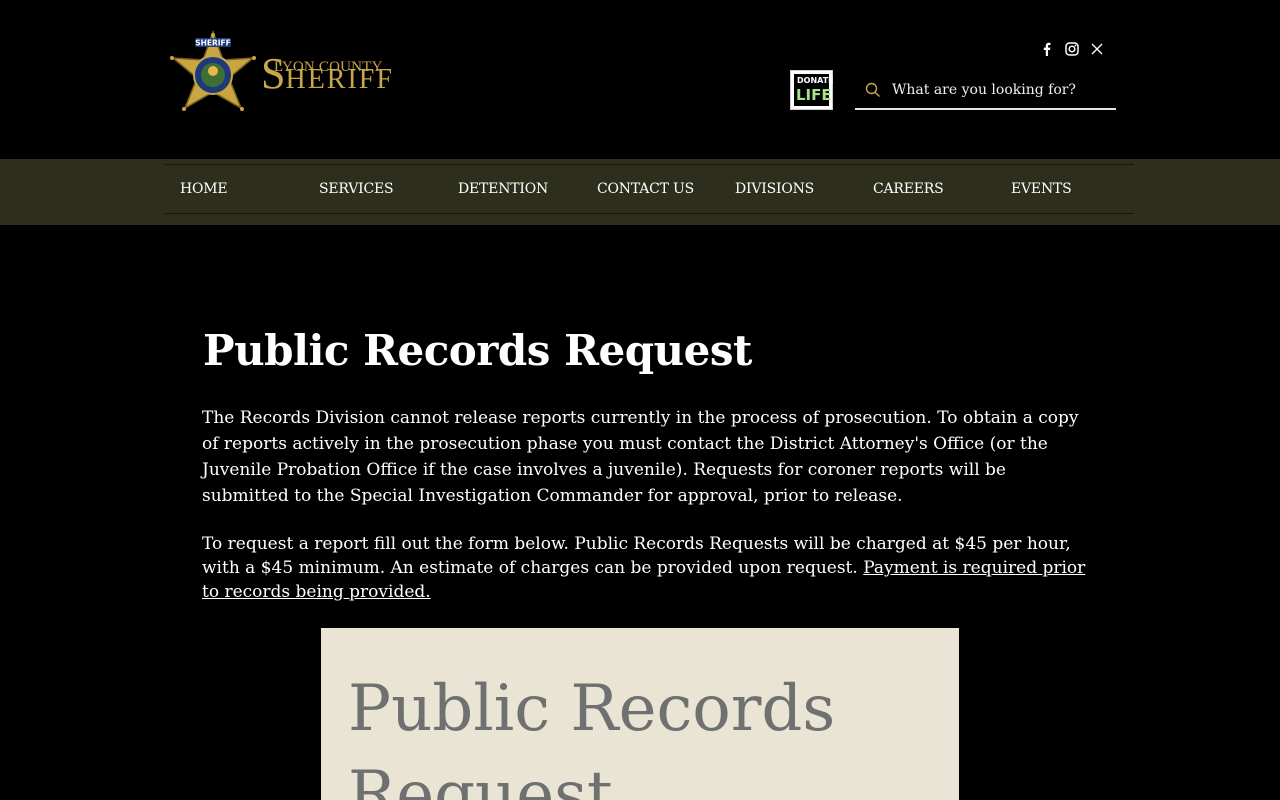  Describe the element at coordinates (645, 189) in the screenshot. I see `nav-contact-us: CONTACT US` at that location.